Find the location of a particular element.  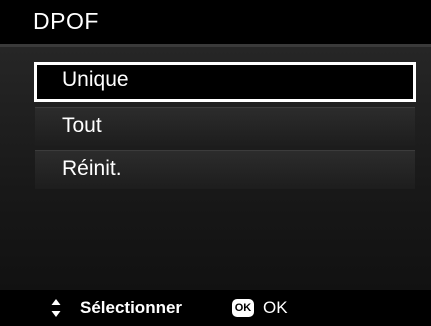

footer-hint-bar: Sélectionner OK OK is located at coordinates (215, 308).